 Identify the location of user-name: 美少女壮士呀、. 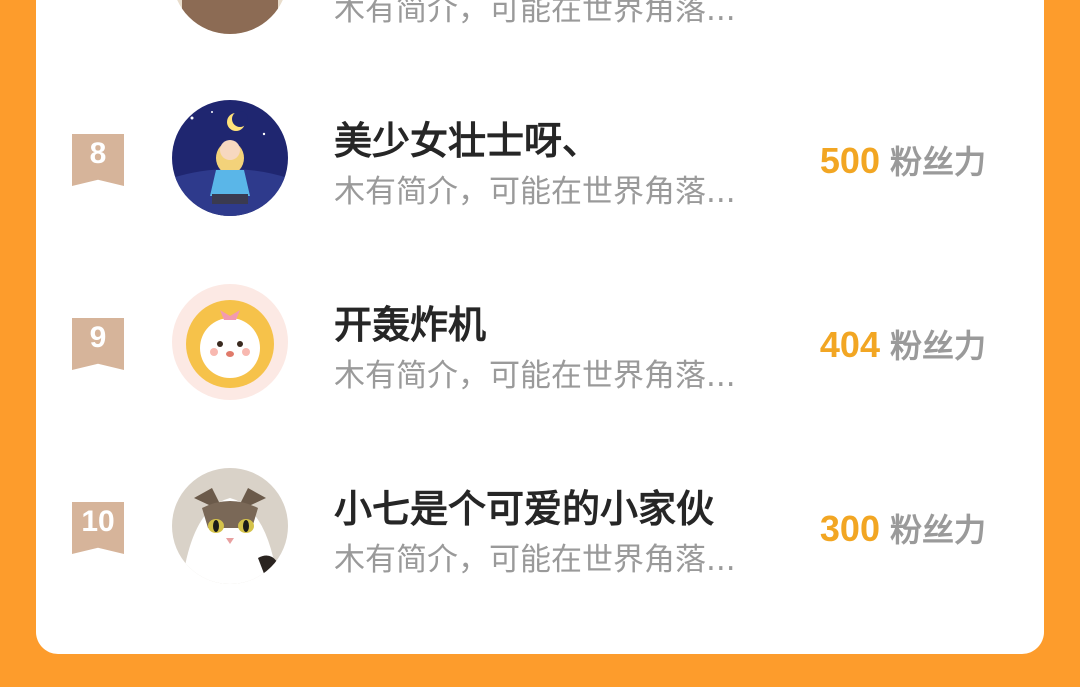
(467, 141).